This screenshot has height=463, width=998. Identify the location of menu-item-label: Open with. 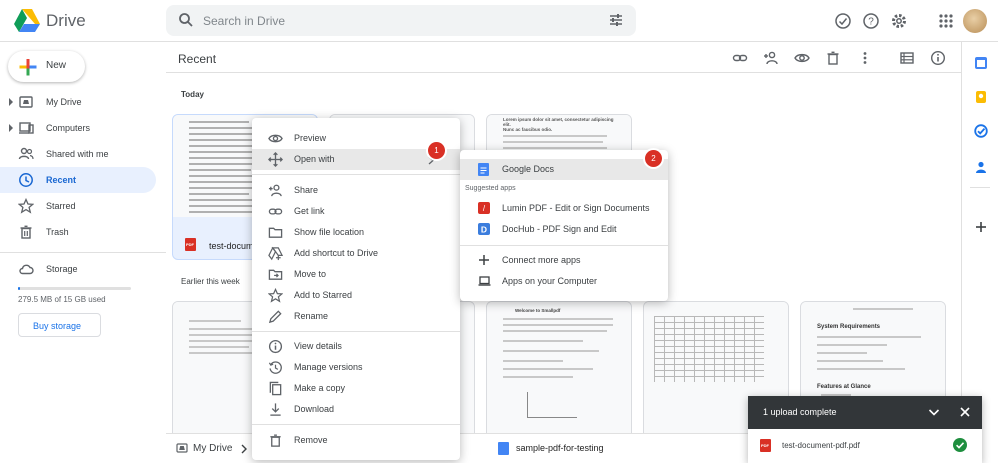
(314, 159).